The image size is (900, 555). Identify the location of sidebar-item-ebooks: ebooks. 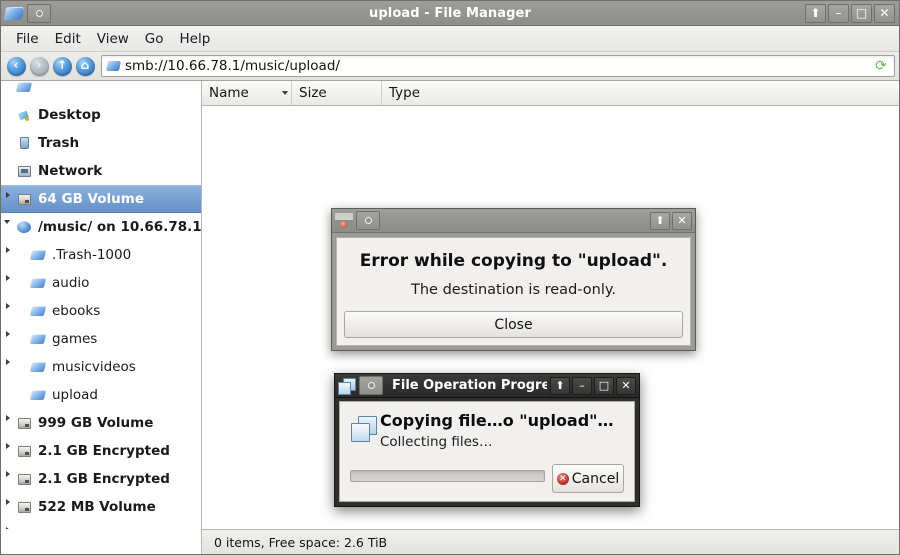
(101, 311).